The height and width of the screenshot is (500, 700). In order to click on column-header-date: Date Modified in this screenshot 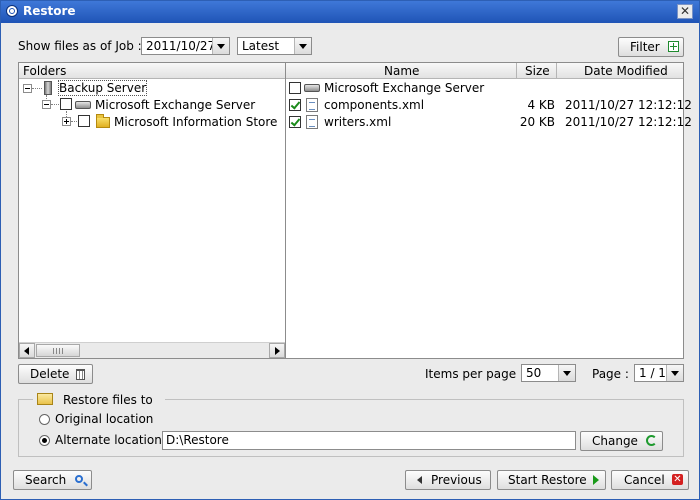, I will do `click(620, 71)`.